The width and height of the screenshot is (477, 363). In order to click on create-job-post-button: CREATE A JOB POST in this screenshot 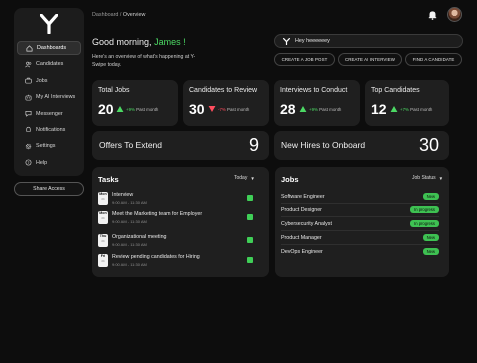, I will do `click(304, 59)`.